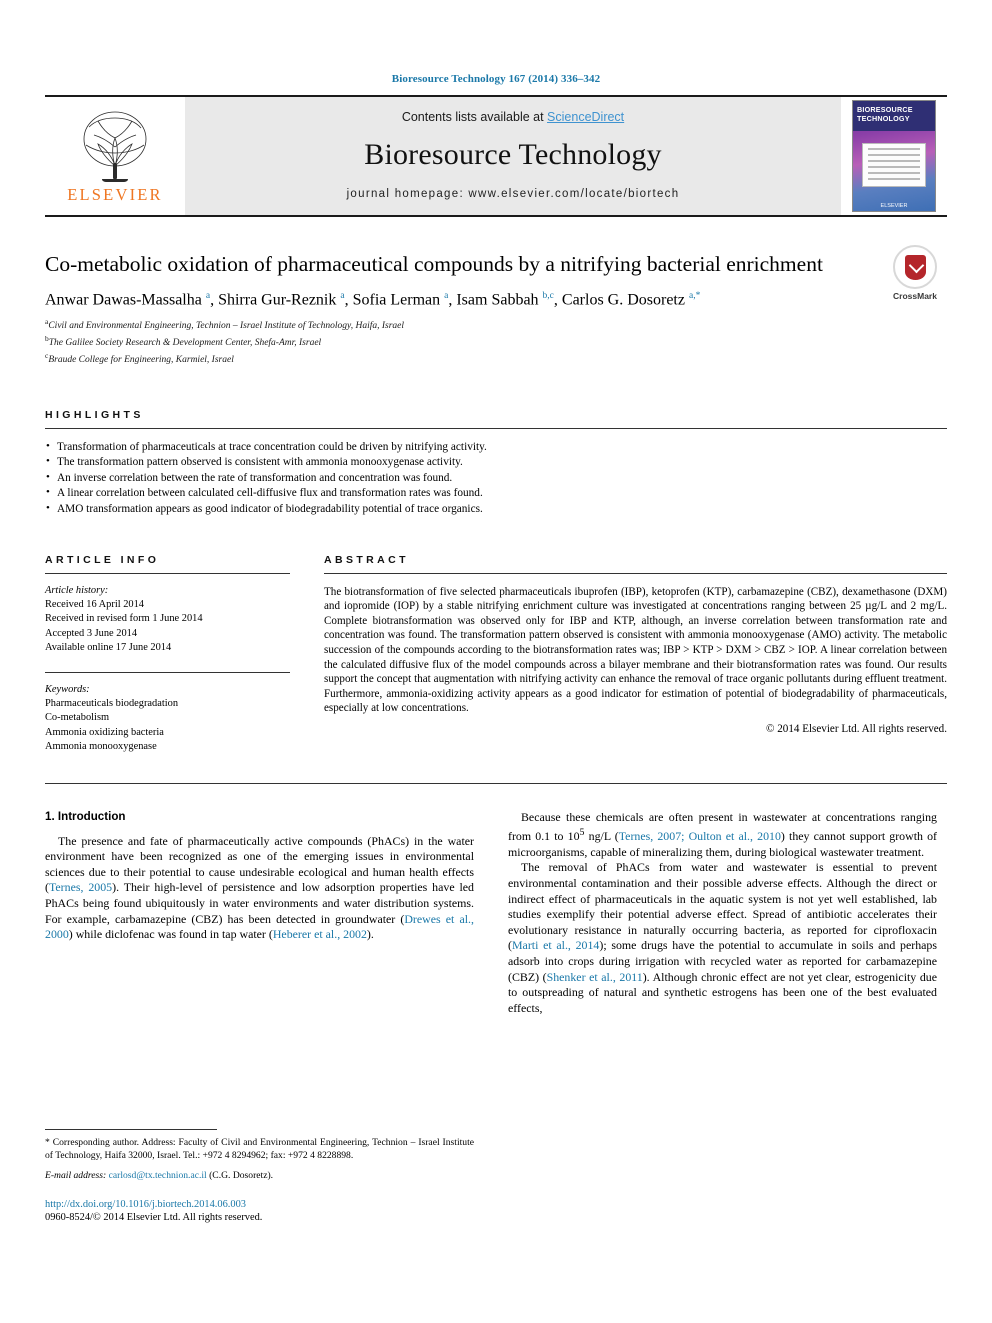 This screenshot has width=992, height=1323. I want to click on crossmark-badge: CrossMark, so click(915, 273).